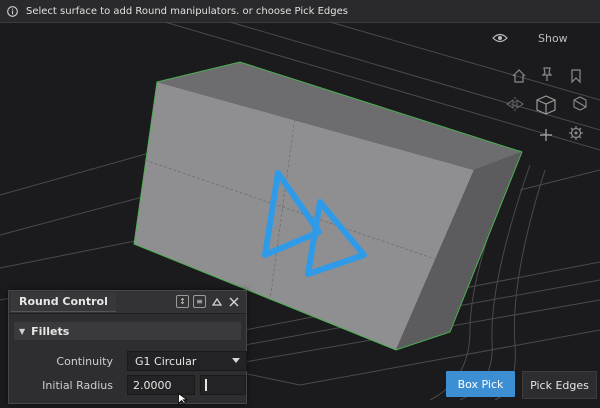 This screenshot has width=600, height=408. I want to click on chevron-down-icon, so click(236, 360).